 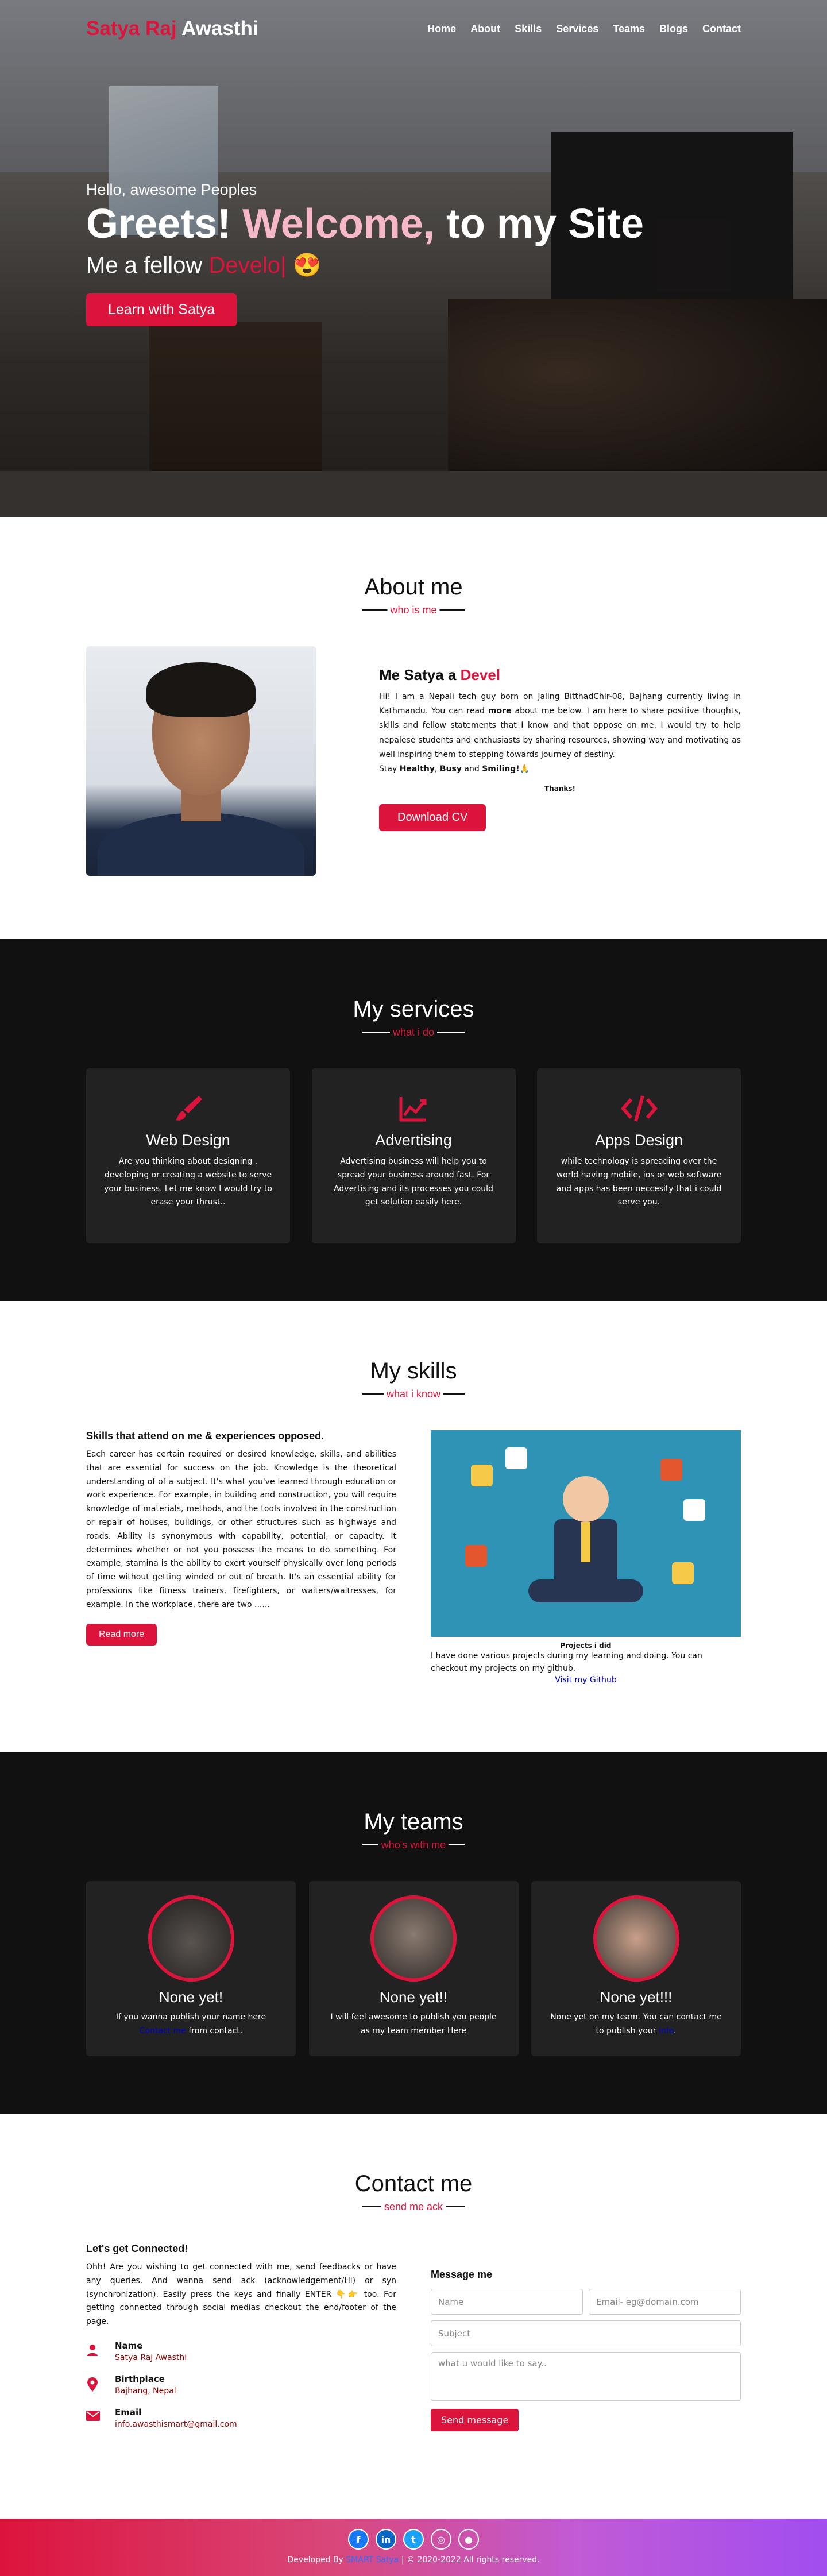 I want to click on nav-item-home: Home, so click(x=441, y=29).